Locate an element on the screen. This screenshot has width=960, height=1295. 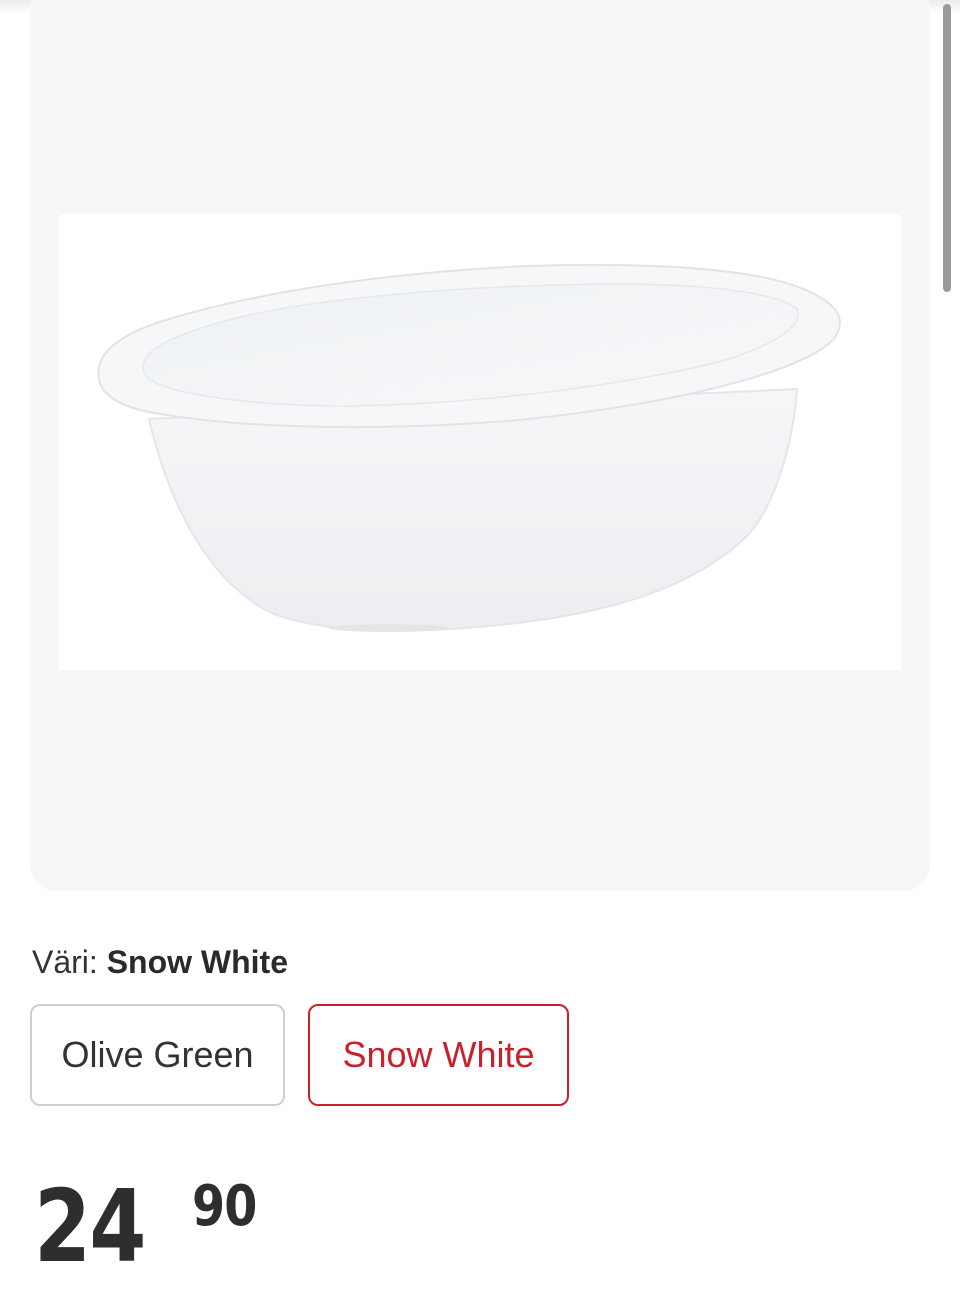
scrollbar is located at coordinates (947, 148).